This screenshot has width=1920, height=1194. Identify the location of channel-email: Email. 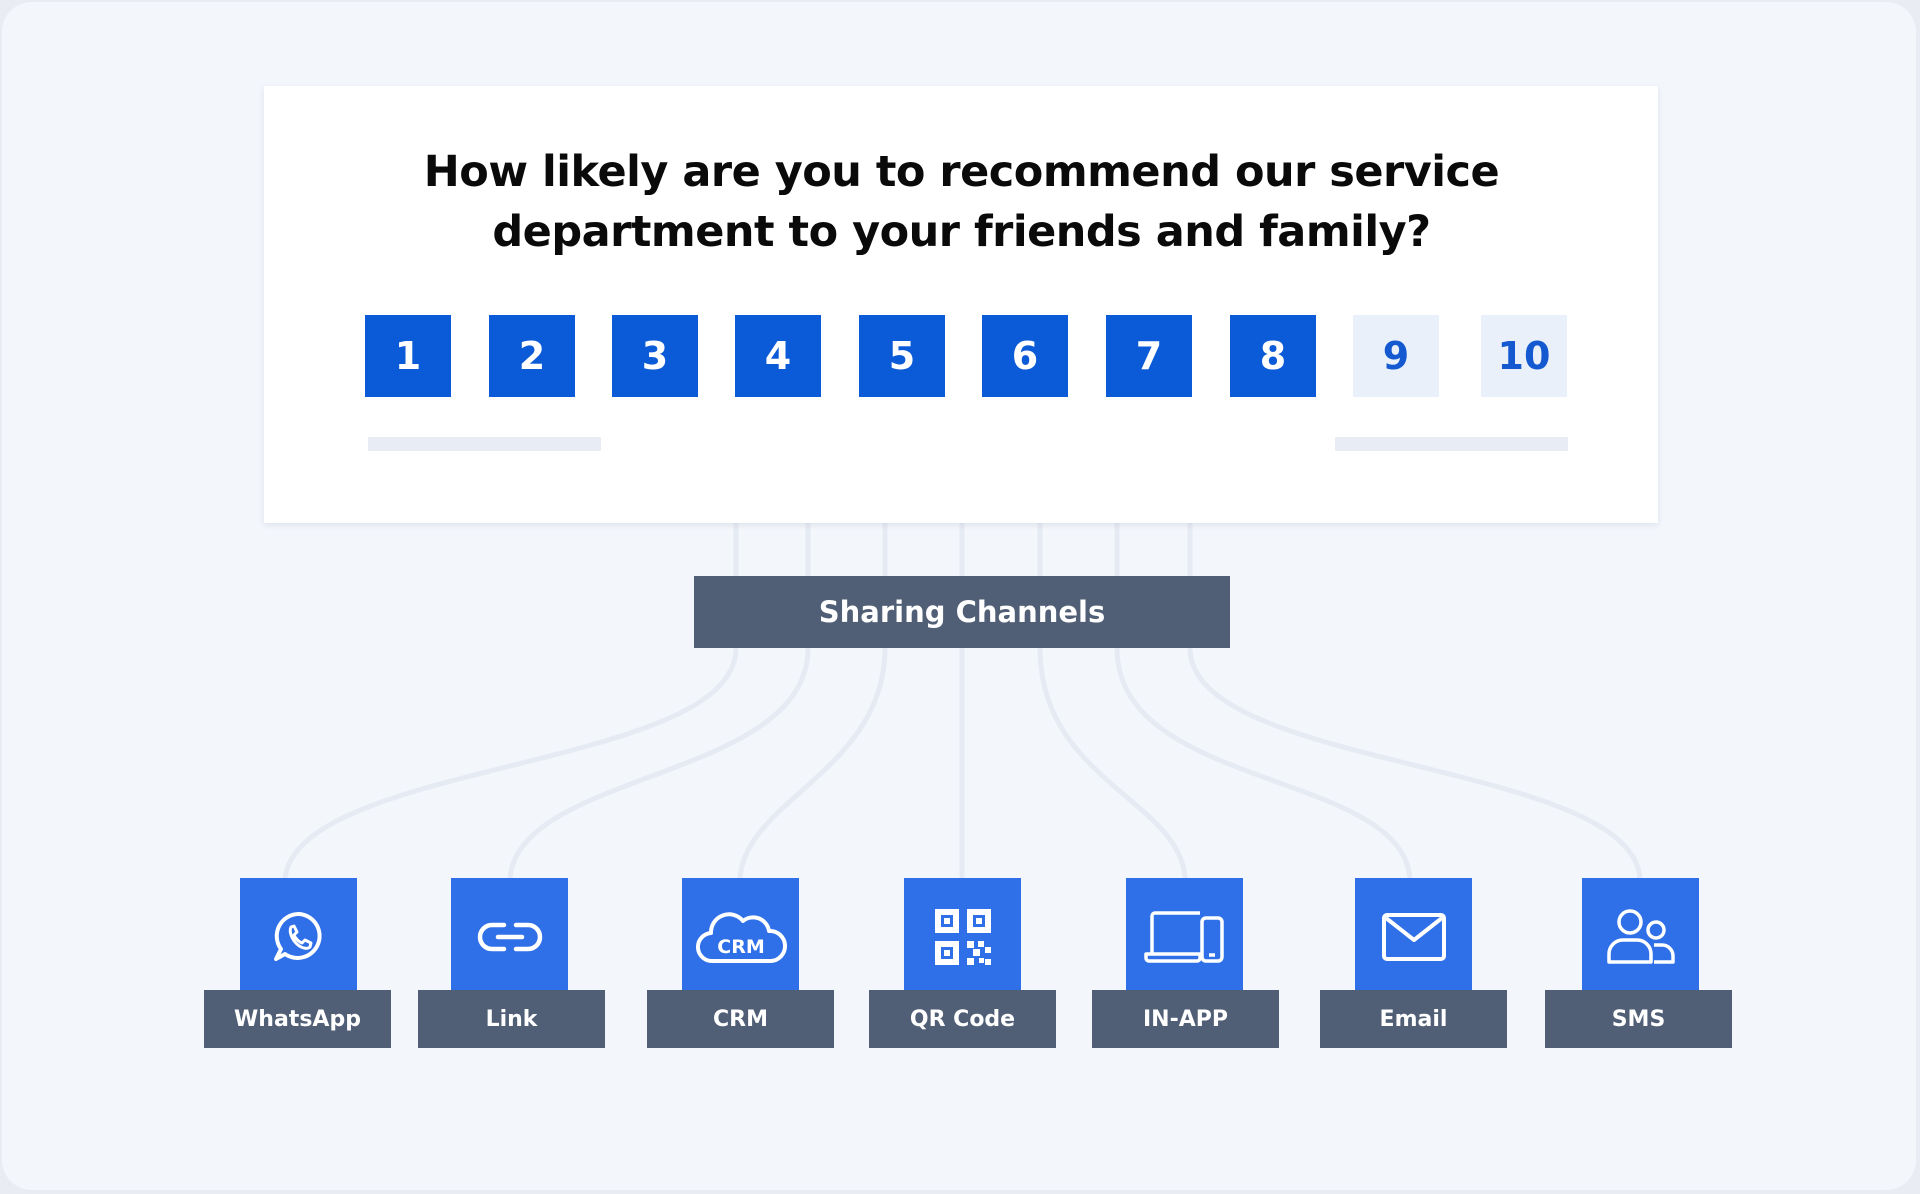
(1413, 963).